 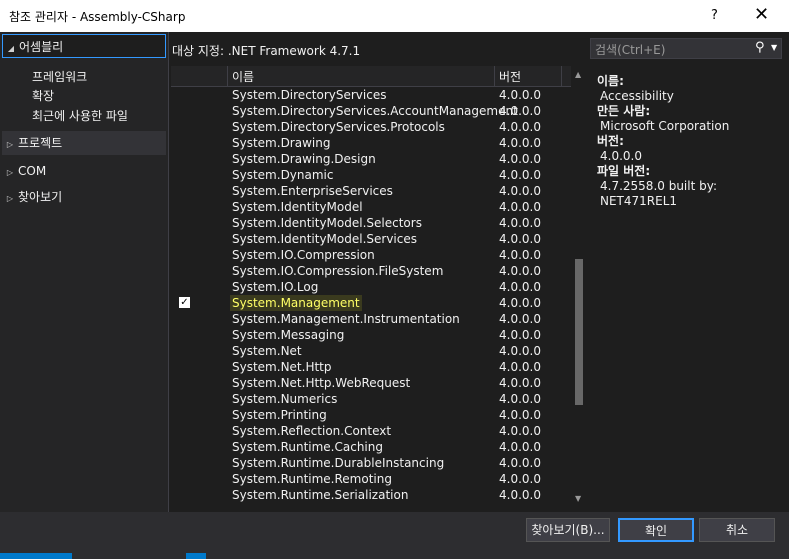 What do you see at coordinates (579, 332) in the screenshot?
I see `scroll-thumb` at bounding box center [579, 332].